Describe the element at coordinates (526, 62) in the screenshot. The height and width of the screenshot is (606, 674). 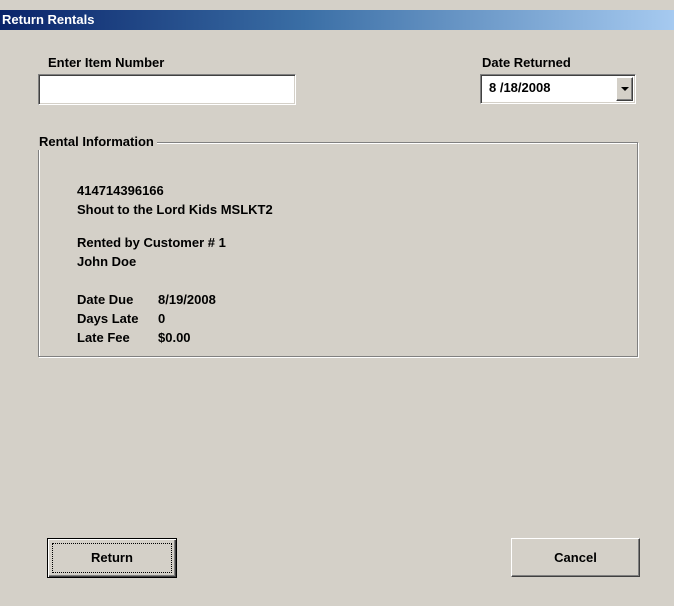
I see `date-returned-label: Date Returned` at that location.